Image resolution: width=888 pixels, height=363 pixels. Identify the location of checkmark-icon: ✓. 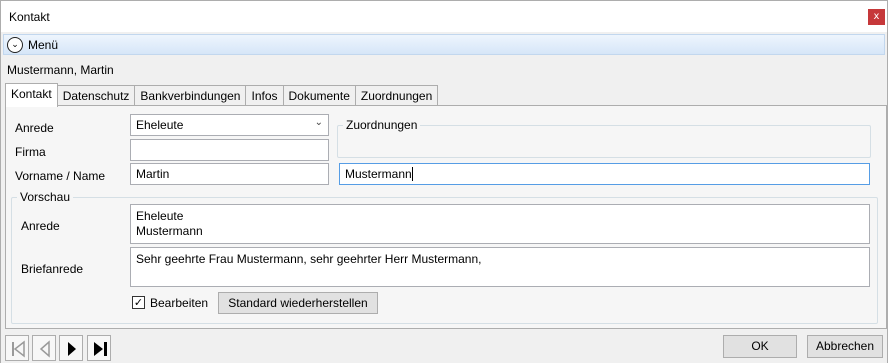
(138, 302).